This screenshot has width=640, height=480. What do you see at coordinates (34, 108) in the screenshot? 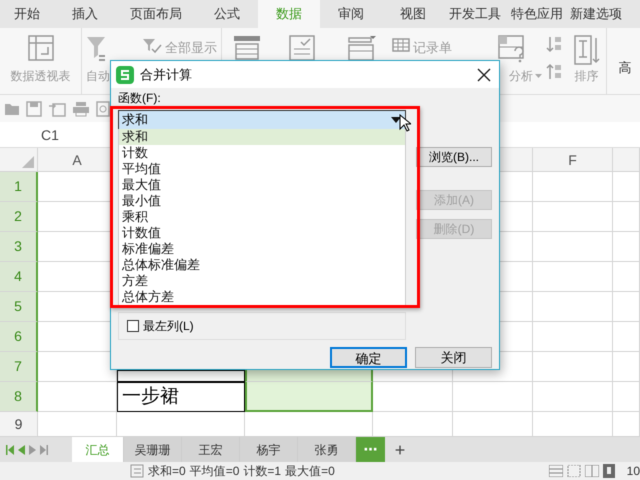
I see `save-icon` at bounding box center [34, 108].